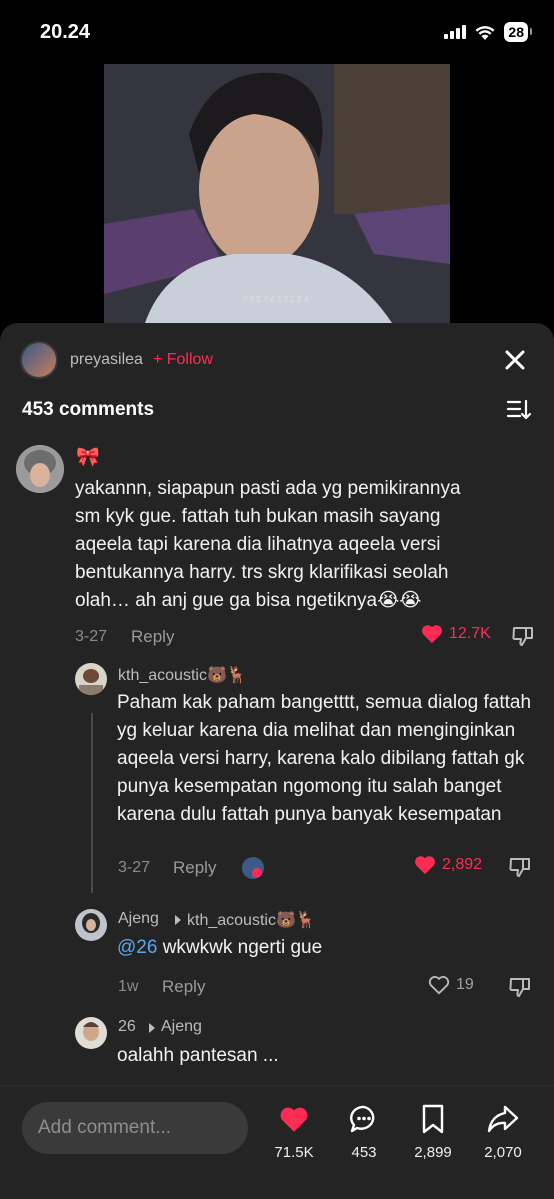  I want to click on battery-indicator: 28, so click(518, 32).